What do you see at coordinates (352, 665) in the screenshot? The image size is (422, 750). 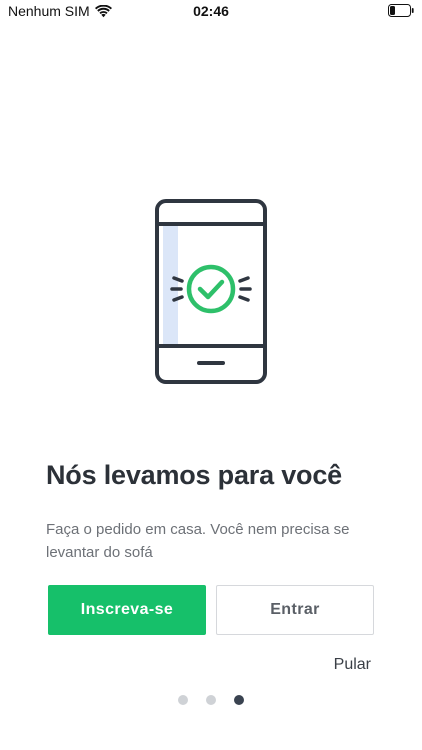 I see `skip-link: Pular` at bounding box center [352, 665].